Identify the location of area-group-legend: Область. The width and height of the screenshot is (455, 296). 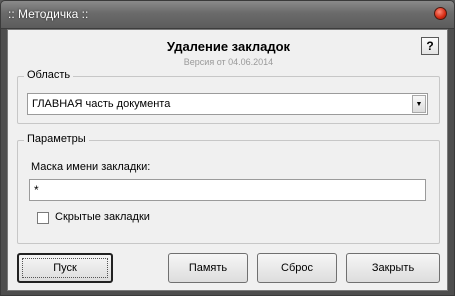
(49, 75).